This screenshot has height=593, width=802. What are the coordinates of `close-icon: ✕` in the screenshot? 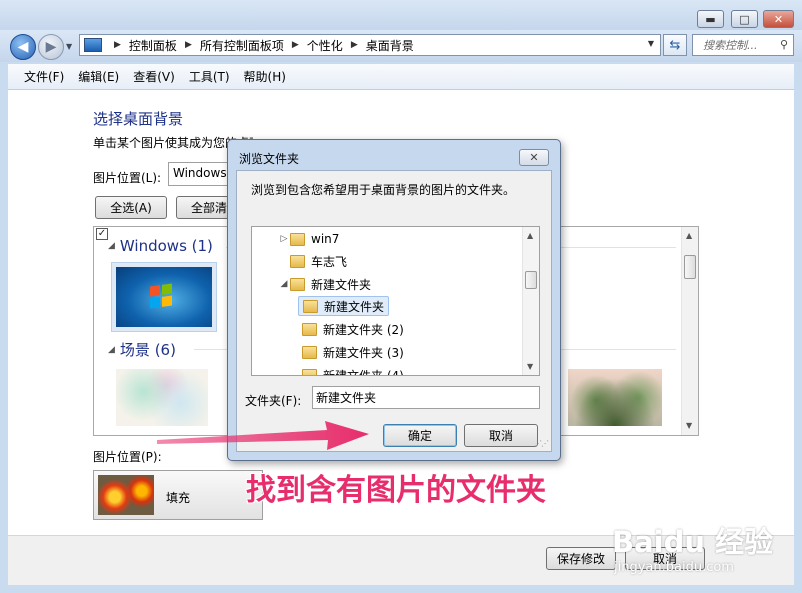 It's located at (778, 19).